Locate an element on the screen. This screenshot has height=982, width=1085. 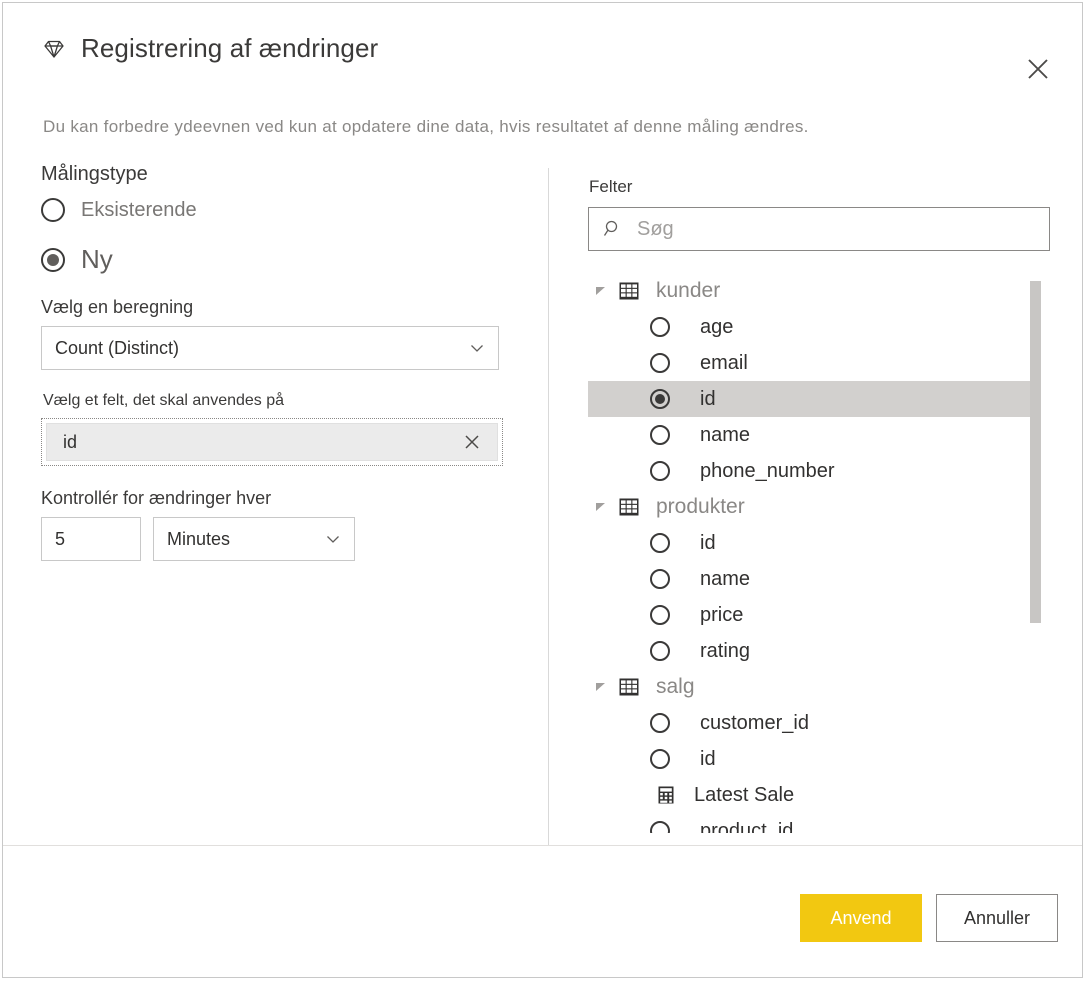
close-icon is located at coordinates (1038, 69).